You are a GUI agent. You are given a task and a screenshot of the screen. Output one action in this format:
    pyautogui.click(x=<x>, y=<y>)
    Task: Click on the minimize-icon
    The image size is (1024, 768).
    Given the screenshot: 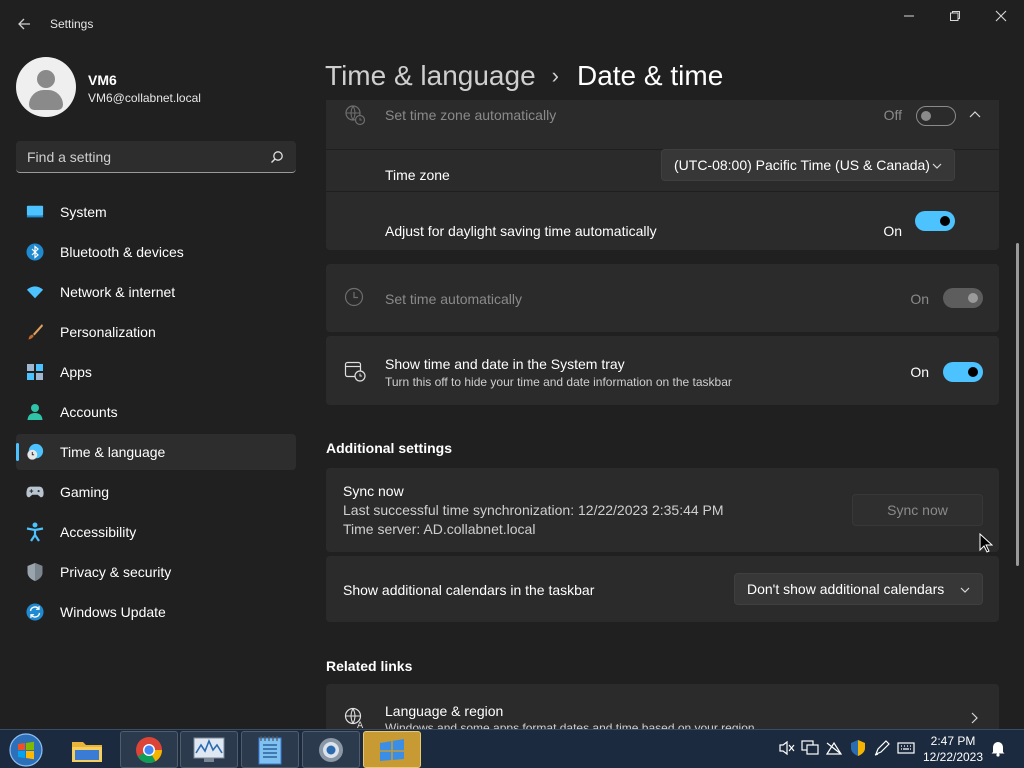 What is the action you would take?
    pyautogui.click(x=909, y=16)
    